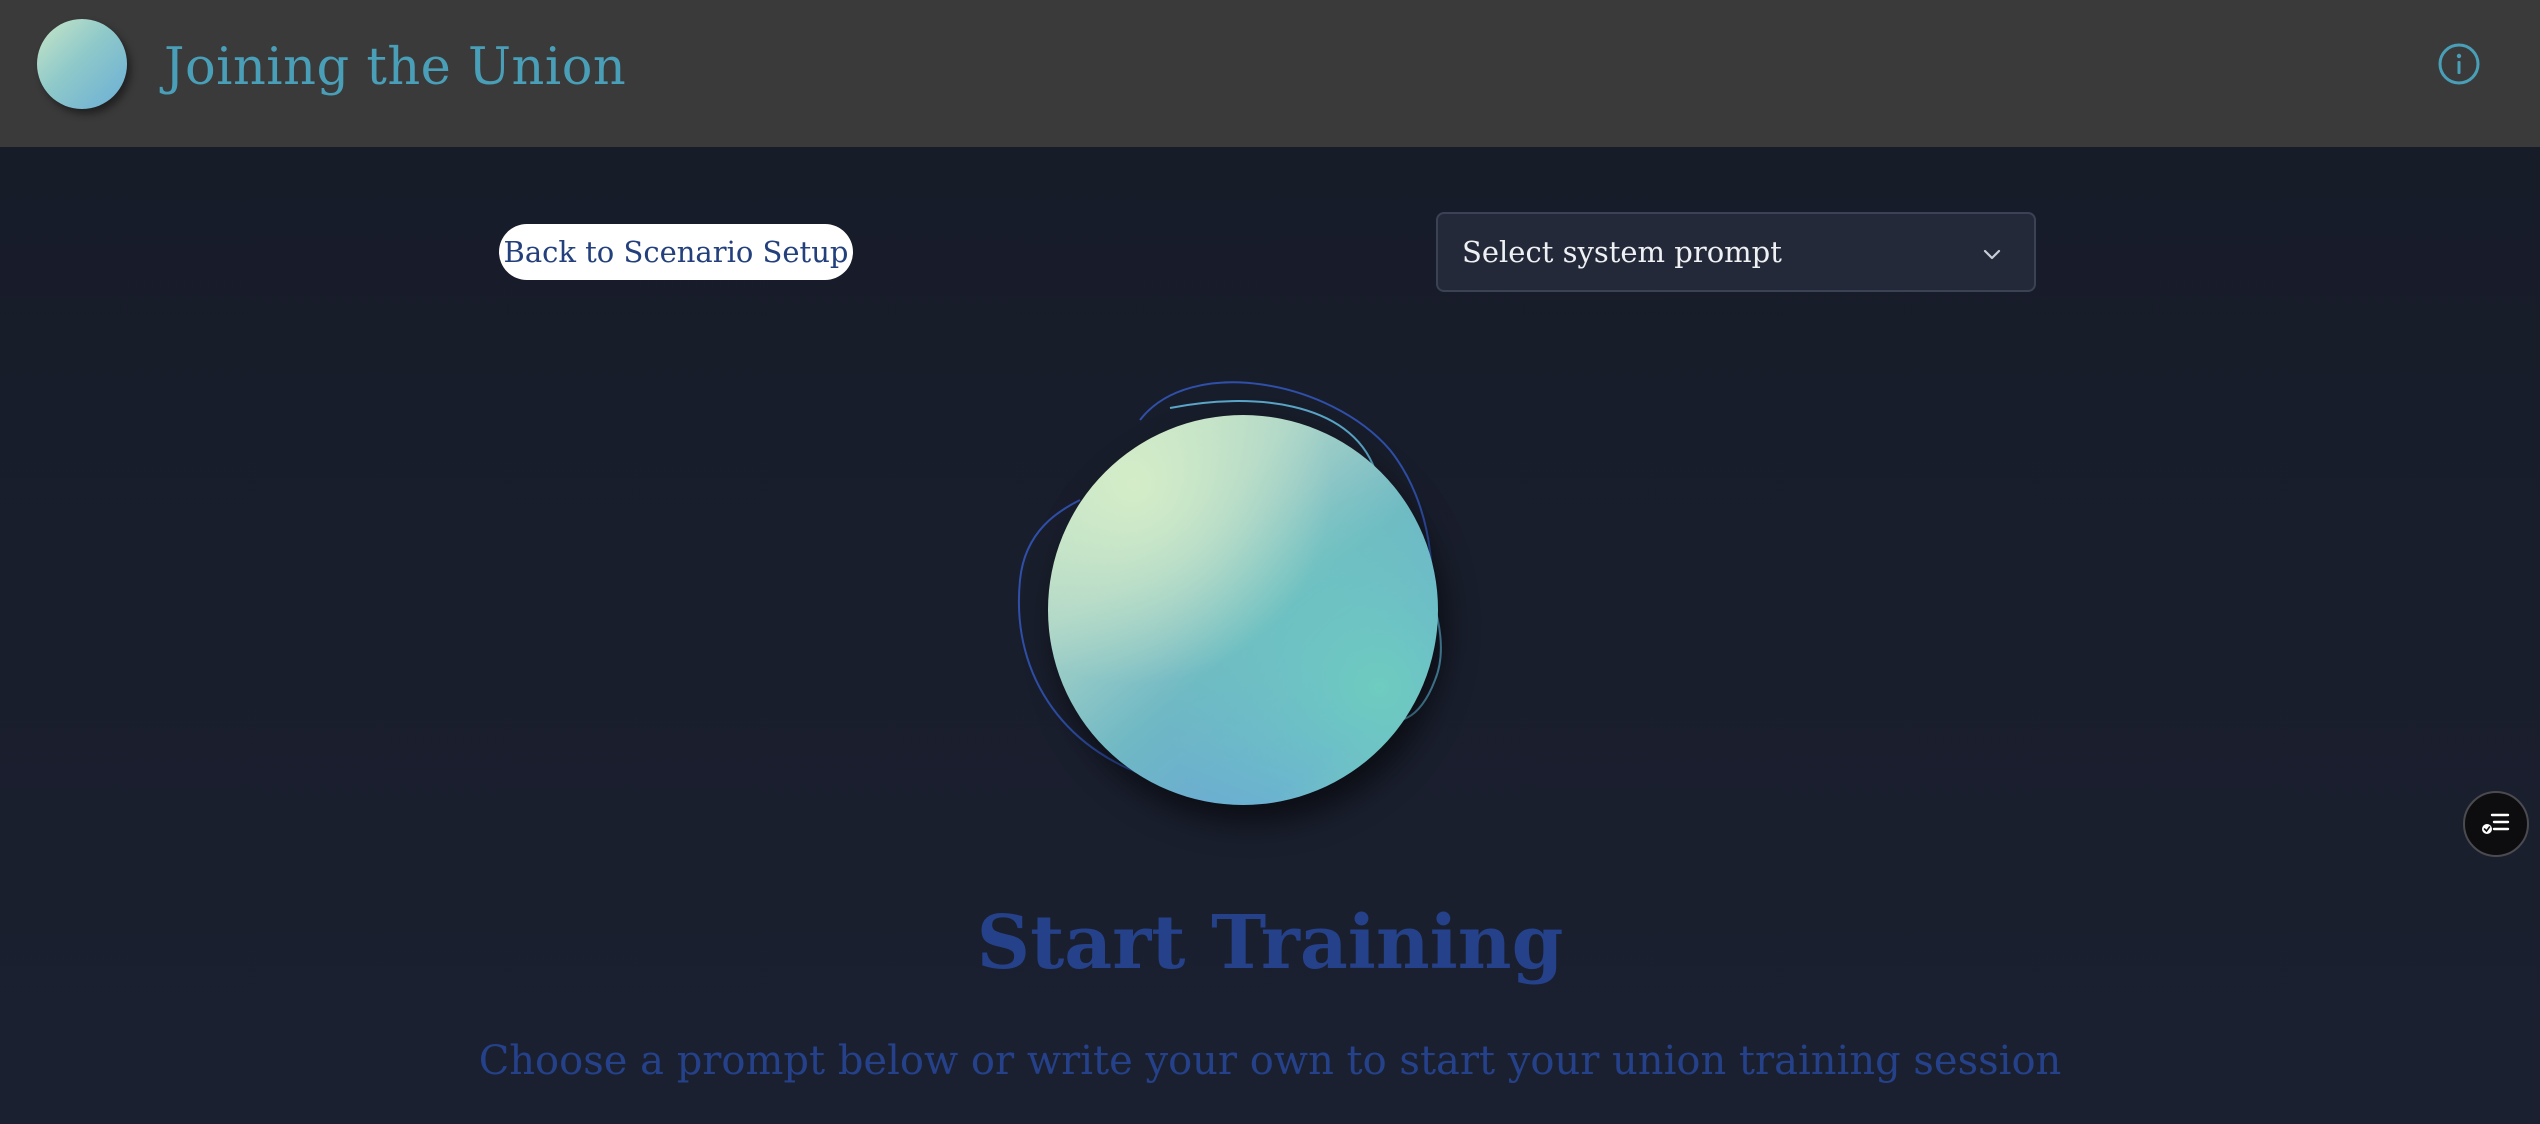  Describe the element at coordinates (1243, 610) in the screenshot. I see `orb-sphere` at that location.